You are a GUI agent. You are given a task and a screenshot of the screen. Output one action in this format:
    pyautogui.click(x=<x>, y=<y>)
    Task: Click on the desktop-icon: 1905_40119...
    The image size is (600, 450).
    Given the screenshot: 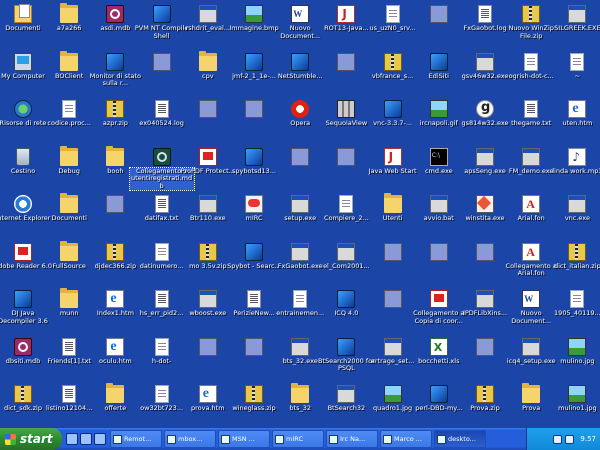 What is the action you would take?
    pyautogui.click(x=572, y=311)
    